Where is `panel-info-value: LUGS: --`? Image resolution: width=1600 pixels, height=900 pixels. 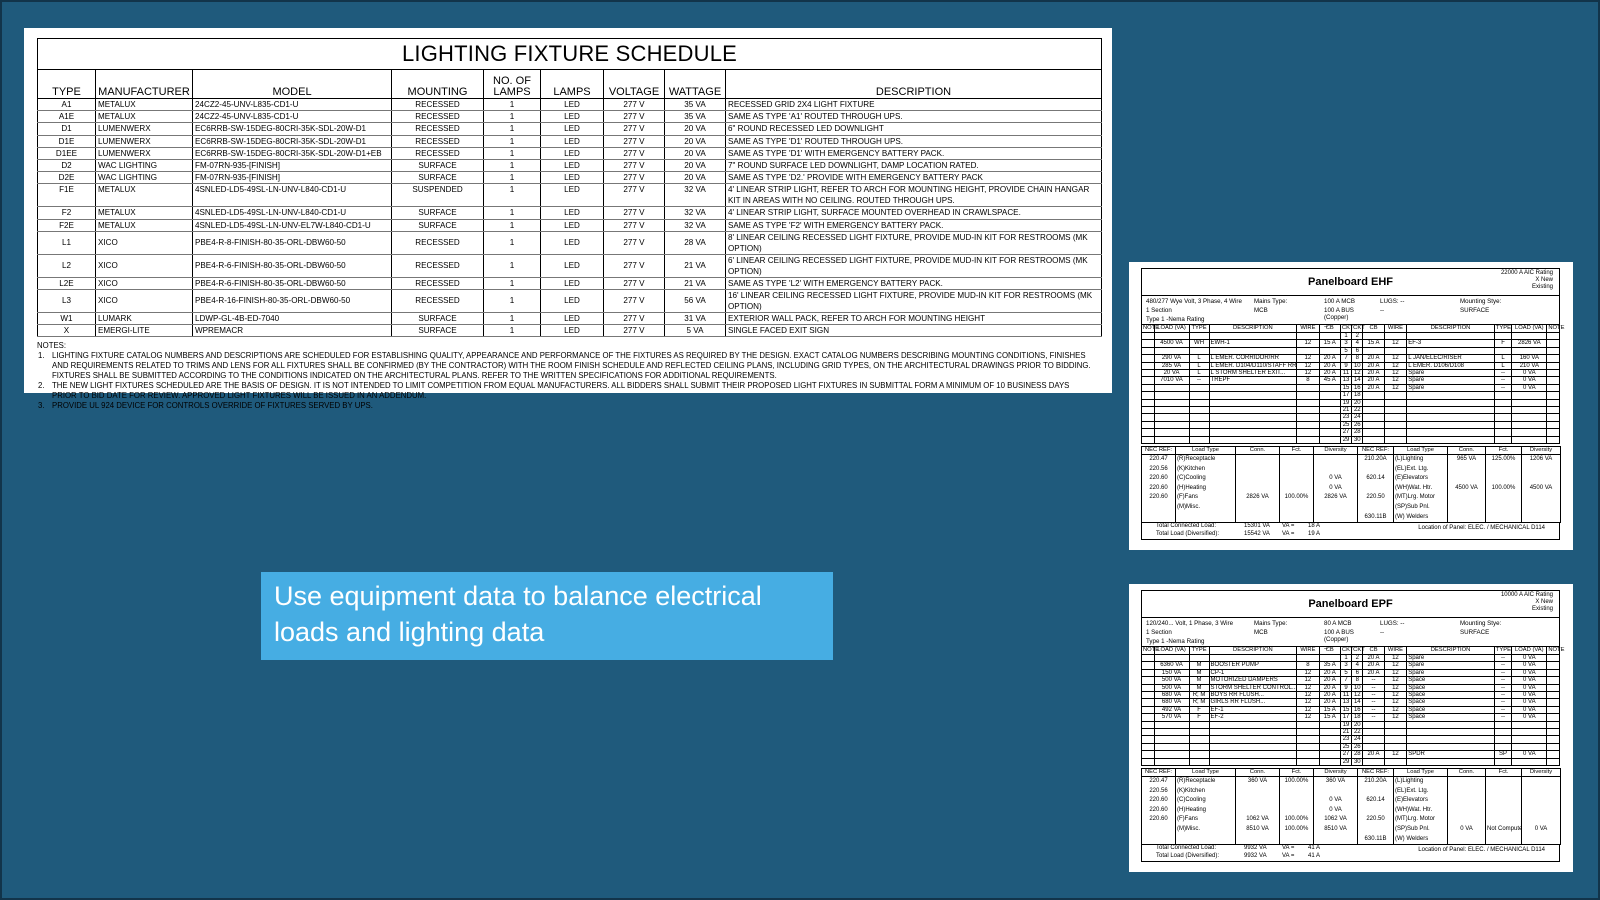 panel-info-value: LUGS: -- is located at coordinates (1392, 623).